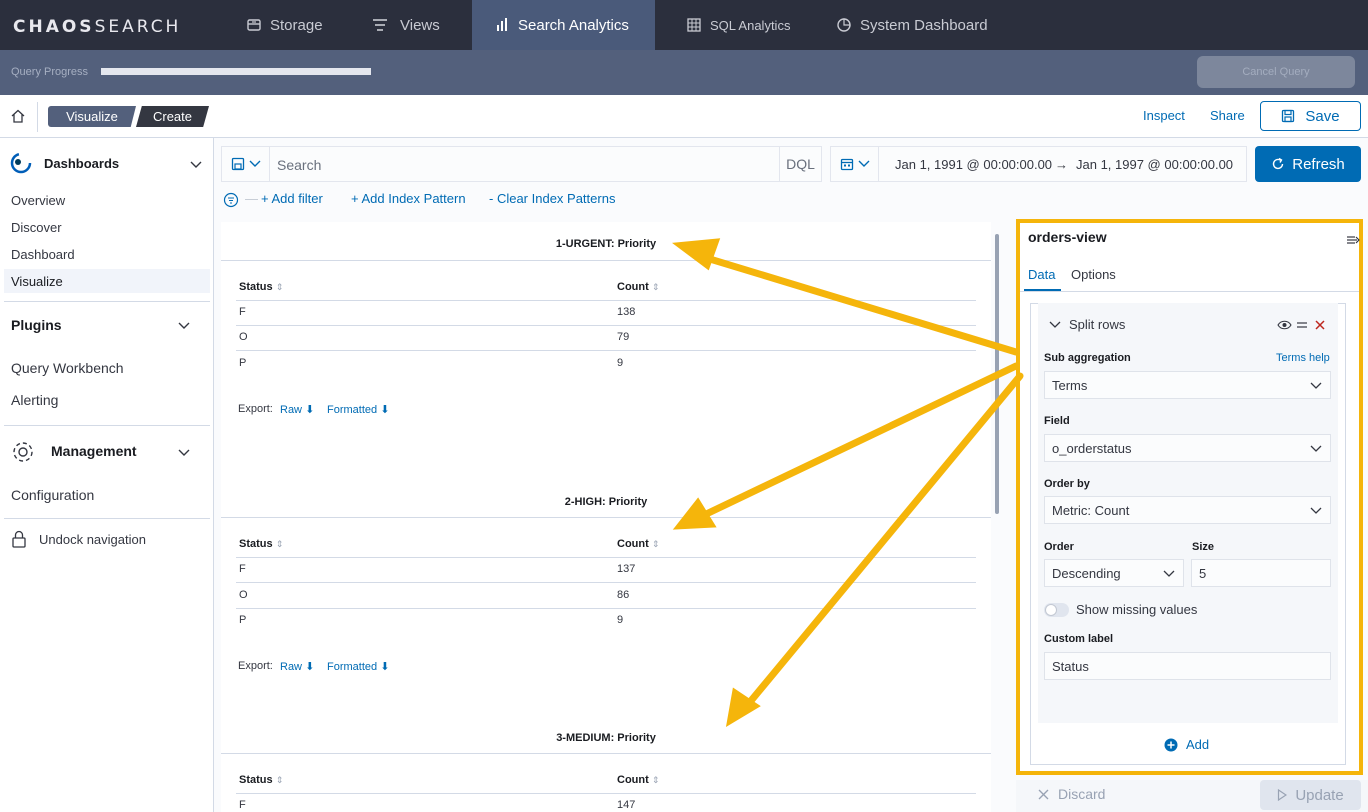 The image size is (1368, 812). What do you see at coordinates (1187, 666) in the screenshot?
I see `custom-label-input: Status` at bounding box center [1187, 666].